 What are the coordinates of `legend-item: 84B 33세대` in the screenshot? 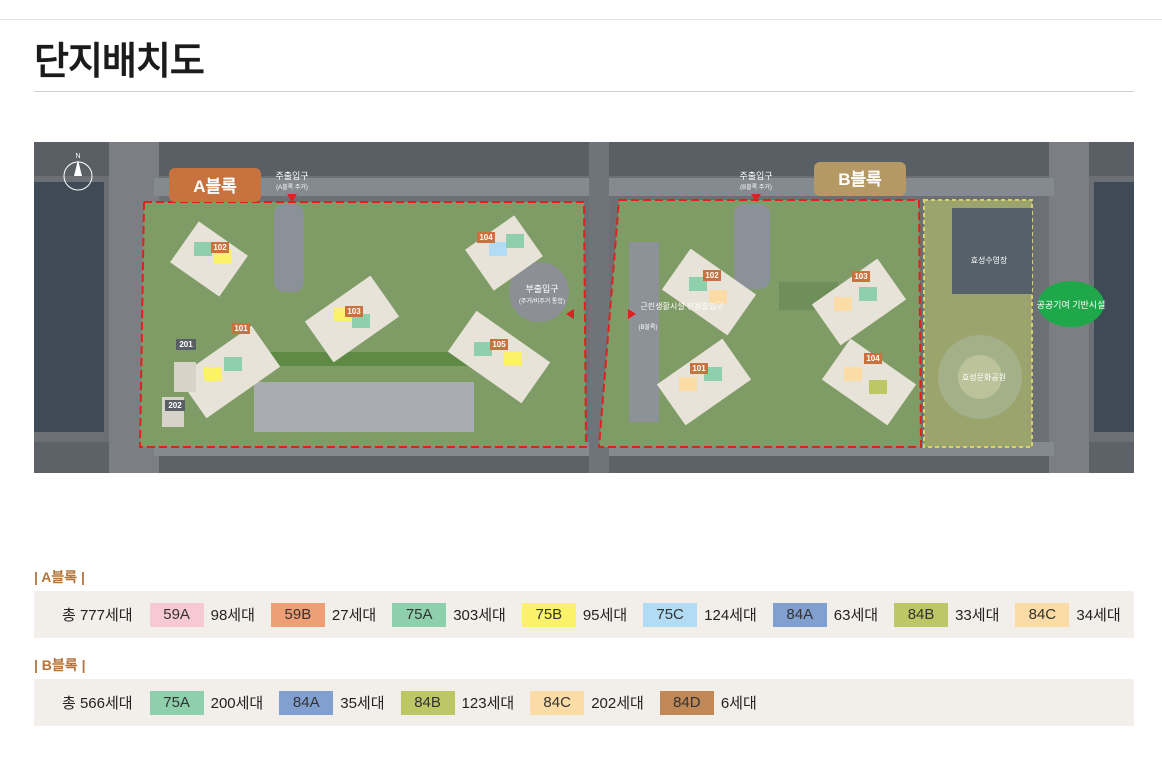 It's located at (947, 614).